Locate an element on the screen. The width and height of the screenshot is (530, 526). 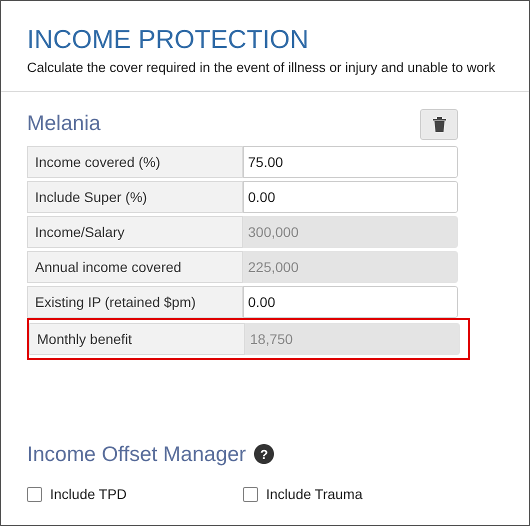
delete-button is located at coordinates (439, 124).